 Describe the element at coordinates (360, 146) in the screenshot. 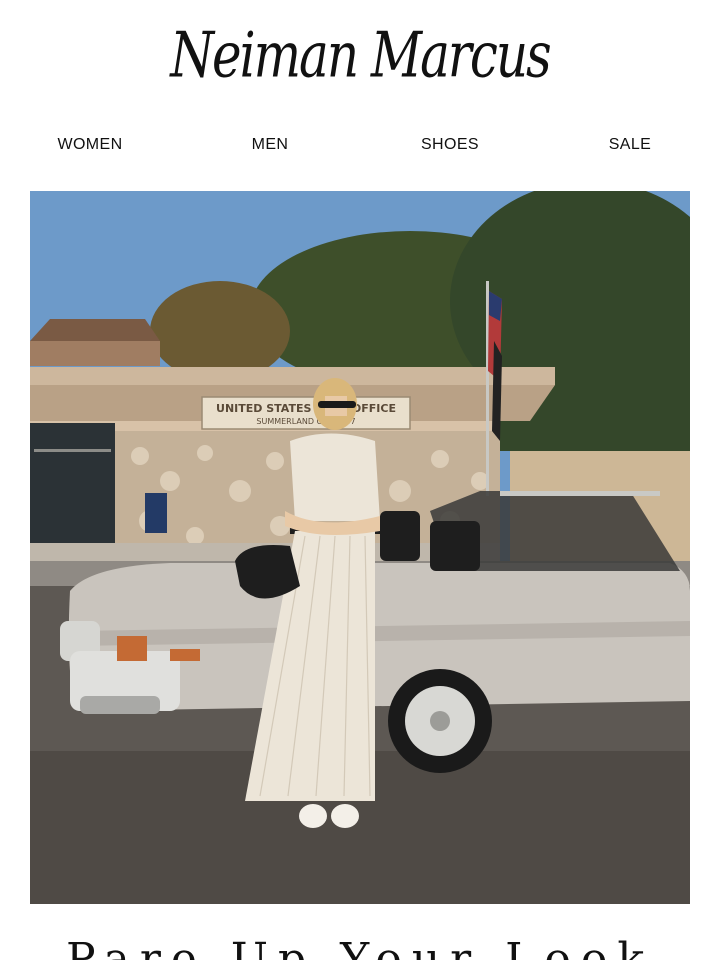

I see `main-nav: WOMEN MEN SHOES SALE` at that location.